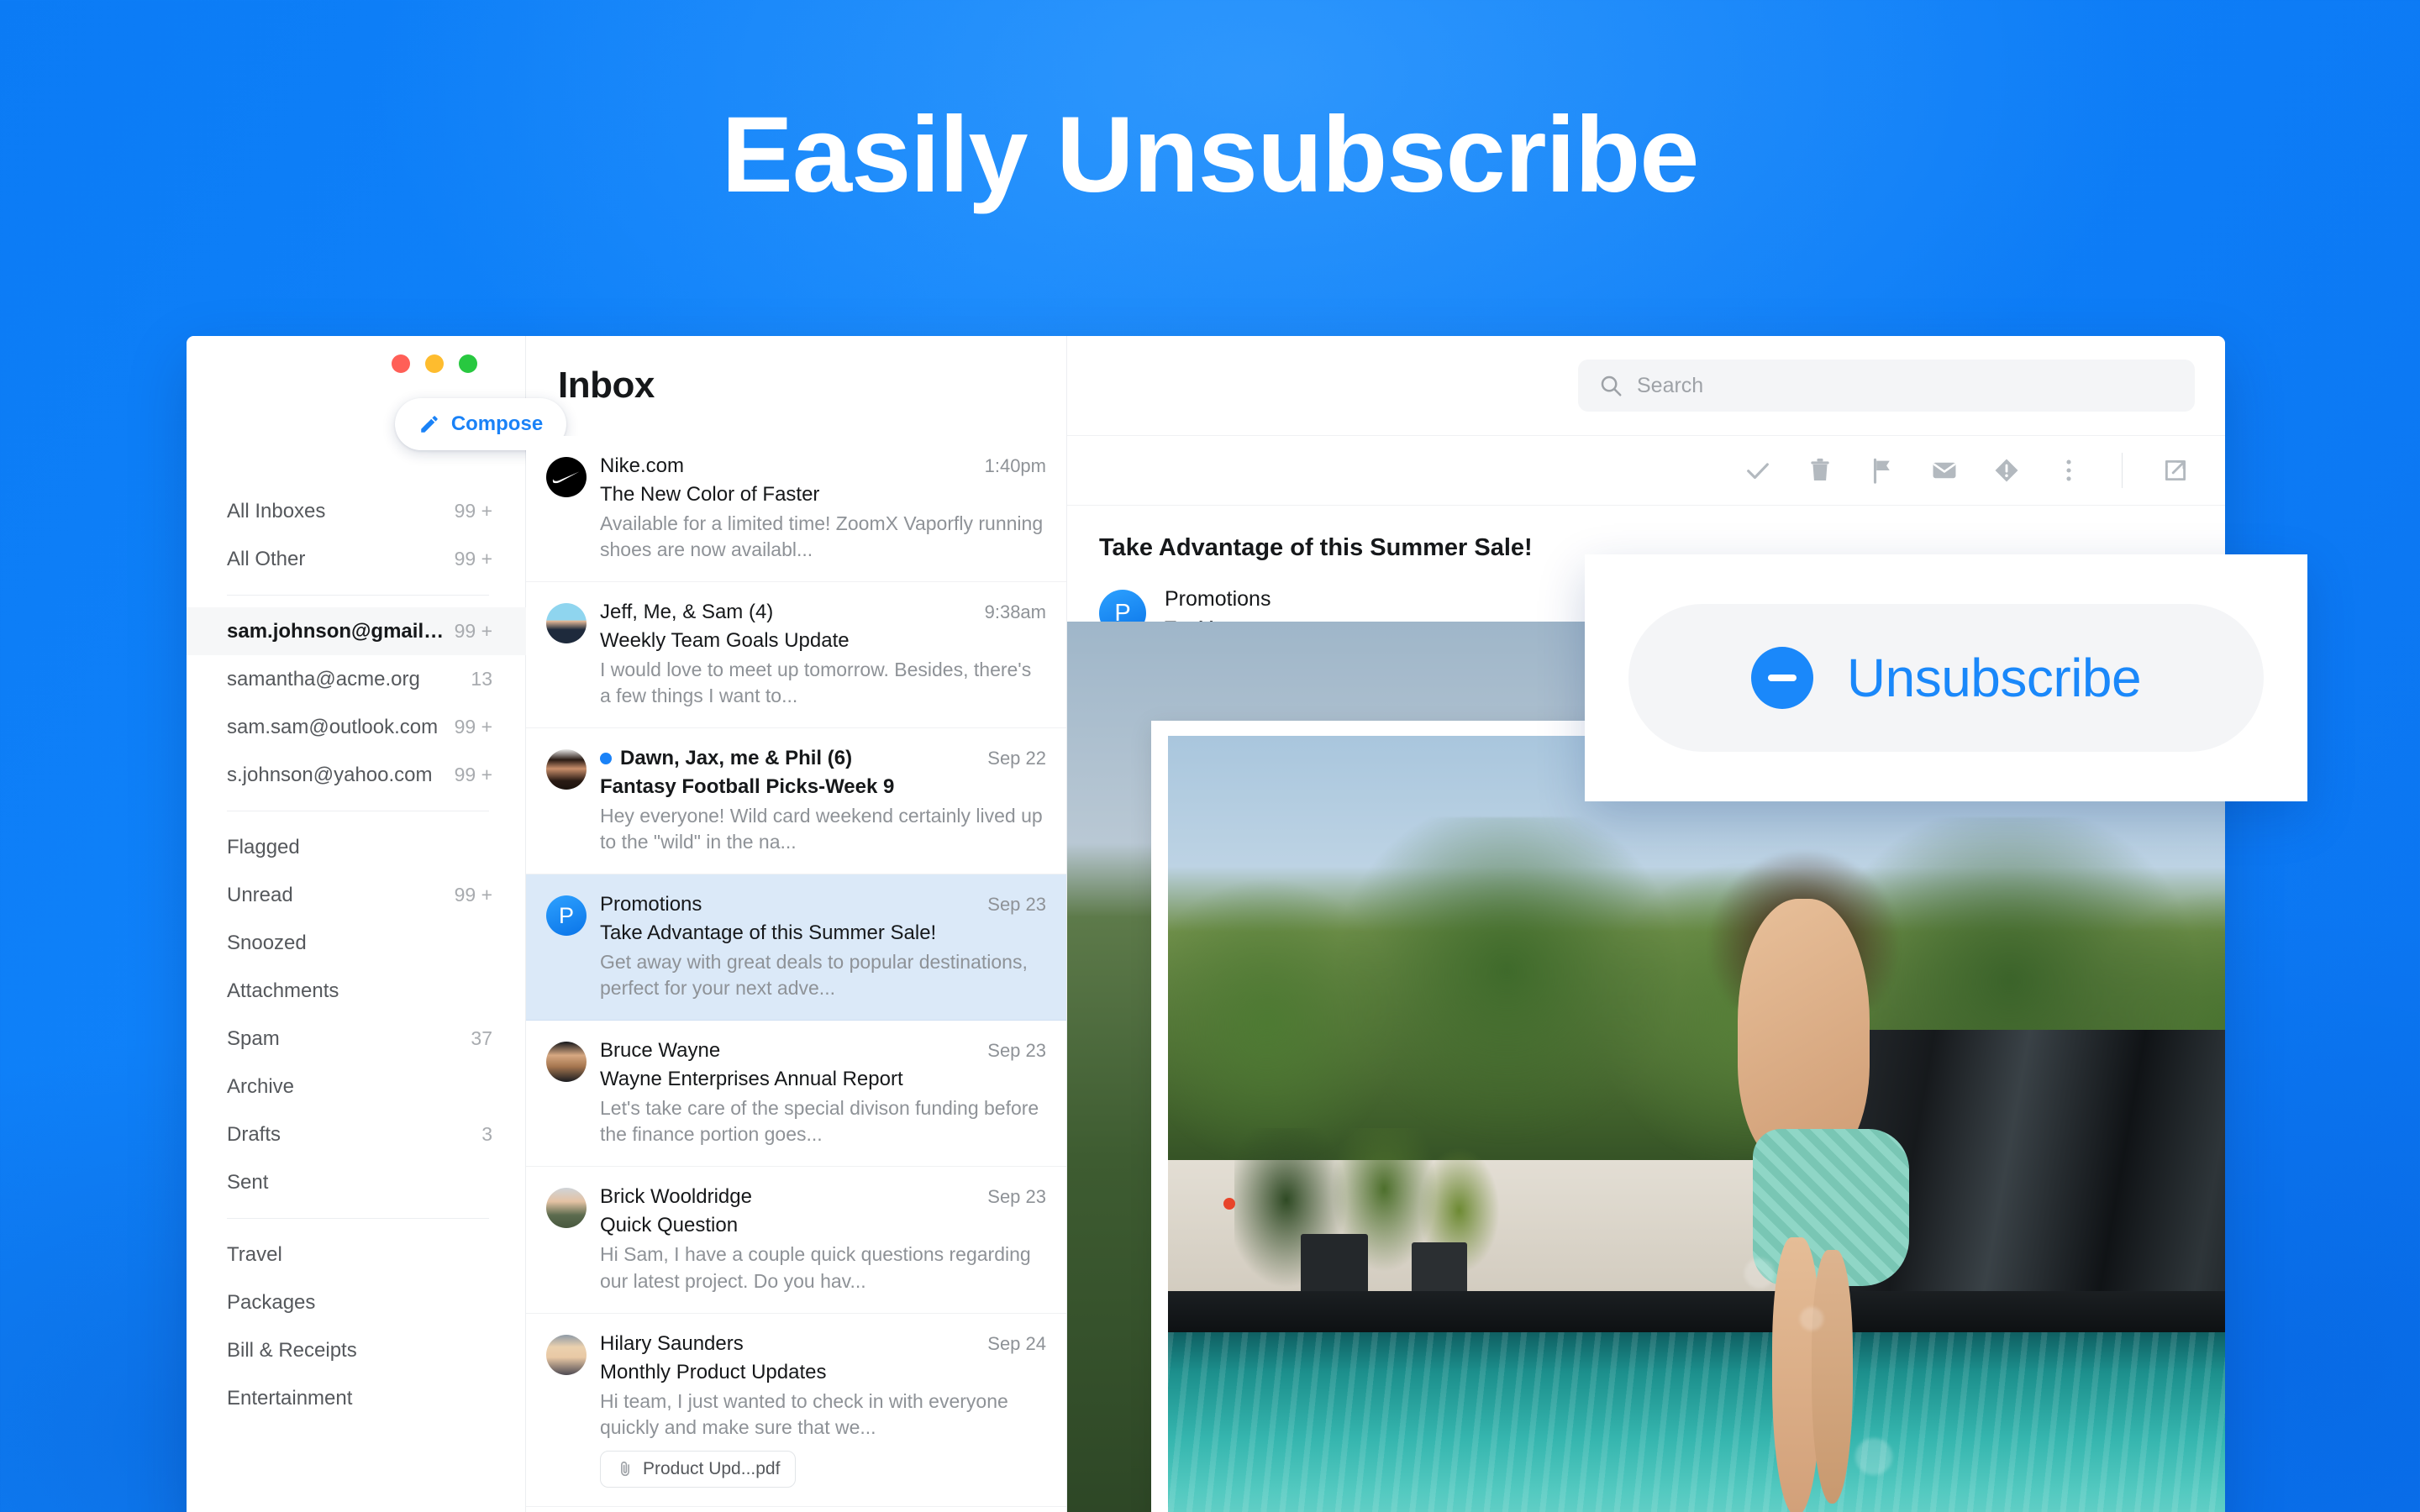 This screenshot has width=2420, height=1512. Describe the element at coordinates (669, 1225) in the screenshot. I see `message-subject: Quick Question` at that location.